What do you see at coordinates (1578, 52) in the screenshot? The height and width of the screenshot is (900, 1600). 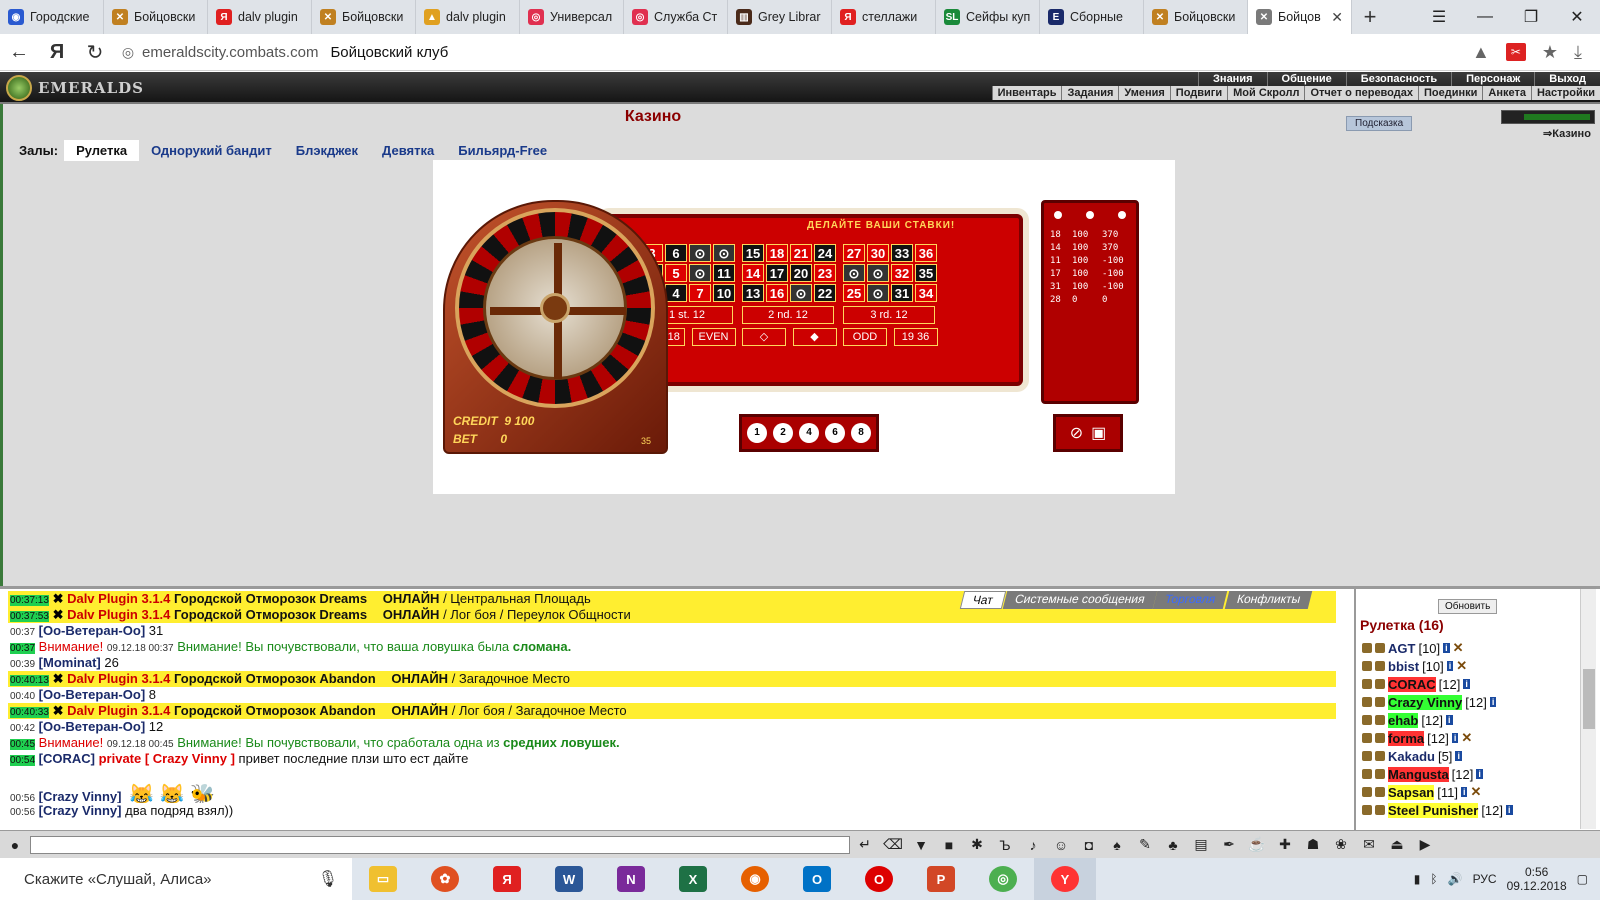 I see `download-icon: ⤓` at bounding box center [1578, 52].